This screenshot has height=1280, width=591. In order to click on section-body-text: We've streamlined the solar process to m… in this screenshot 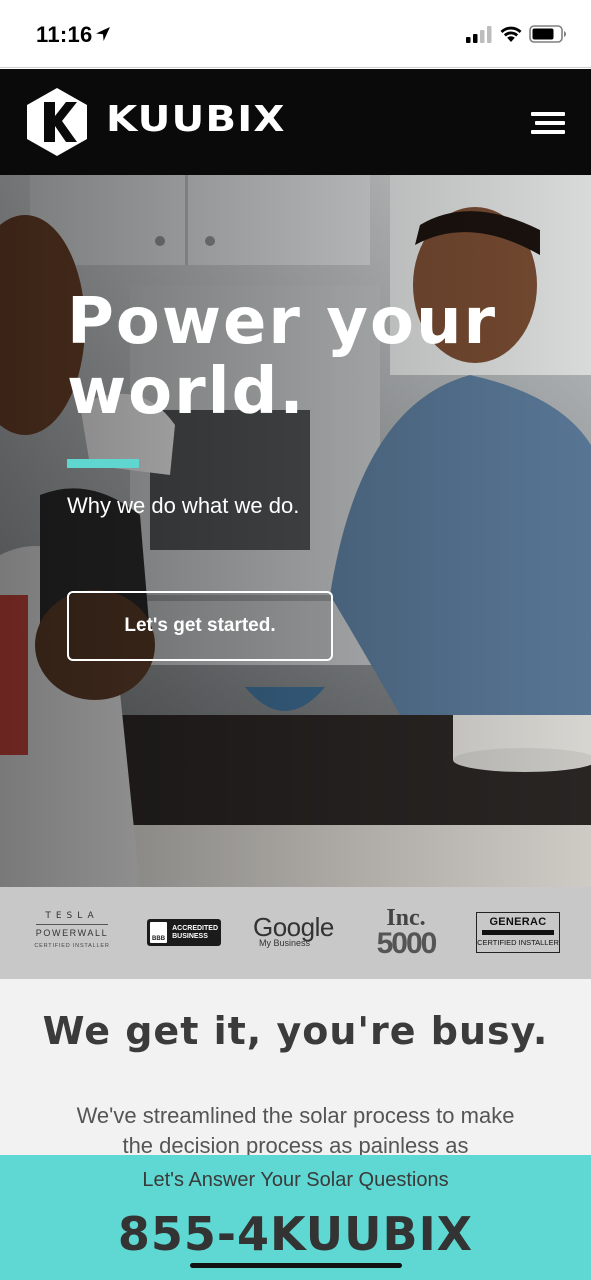, I will do `click(295, 1129)`.